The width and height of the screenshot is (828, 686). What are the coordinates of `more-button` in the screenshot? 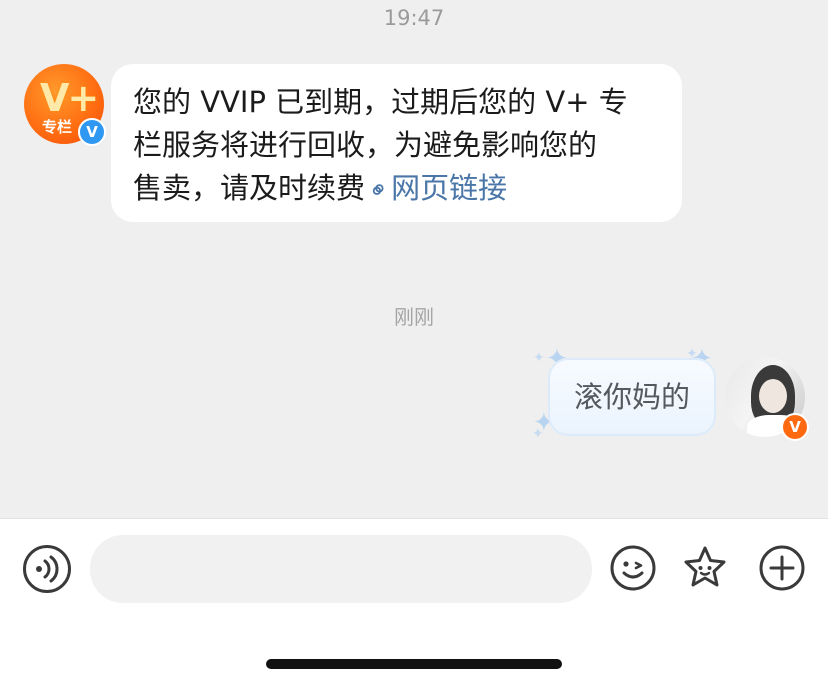 It's located at (782, 568).